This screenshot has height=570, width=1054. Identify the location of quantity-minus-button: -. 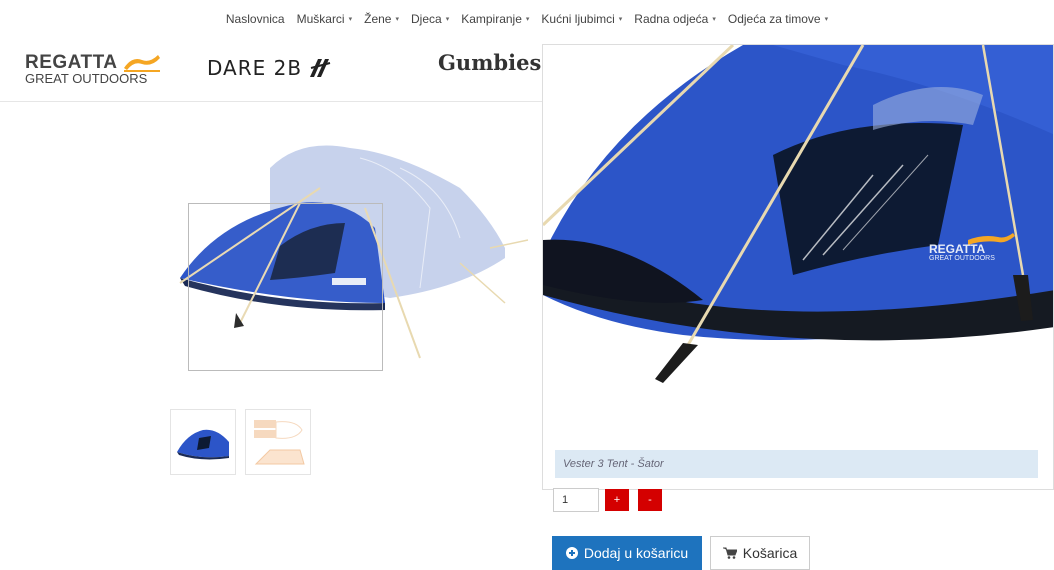
(650, 500).